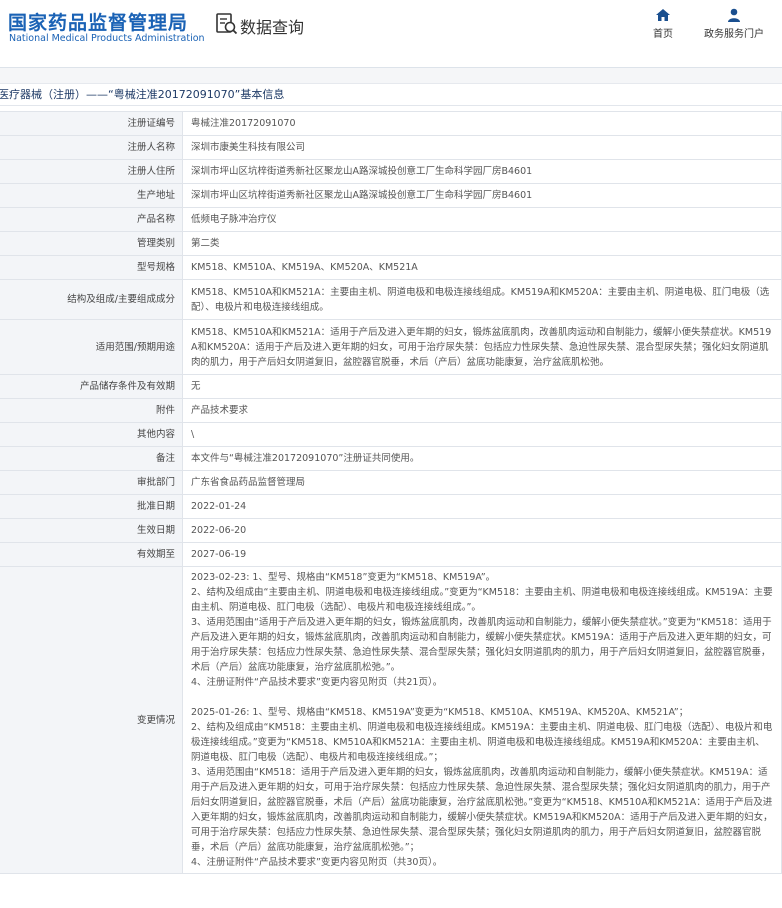 This screenshot has width=782, height=908. I want to click on row-label: 其他内容, so click(91, 434).